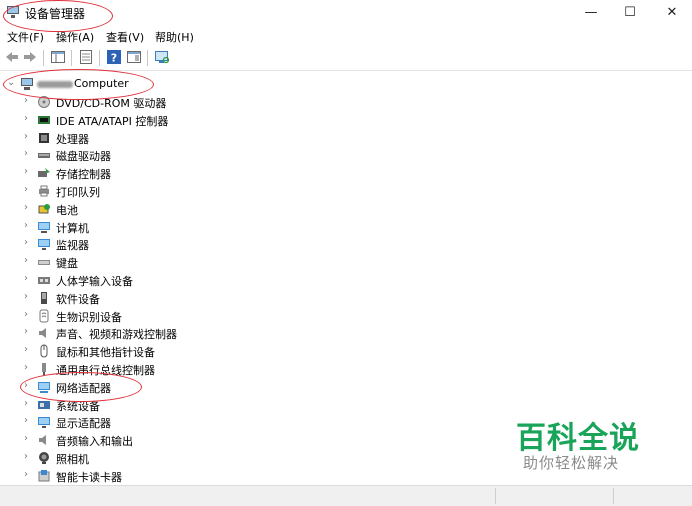 The image size is (692, 506). I want to click on tree-item-label: 网络适配器, so click(83, 388).